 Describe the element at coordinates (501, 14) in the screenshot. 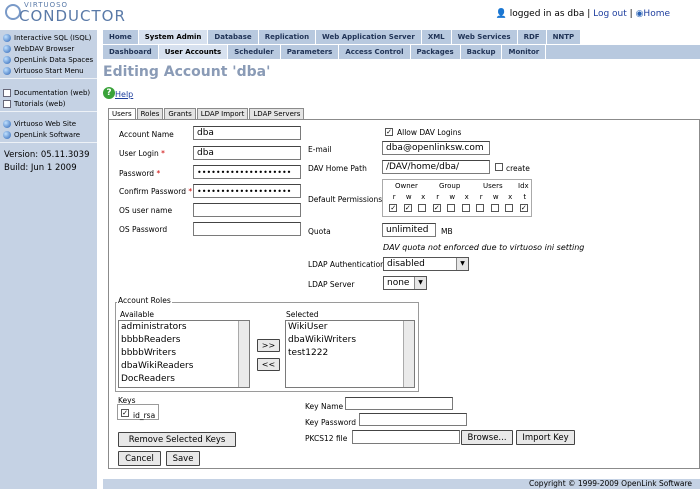

I see `user-icon: 👤` at that location.